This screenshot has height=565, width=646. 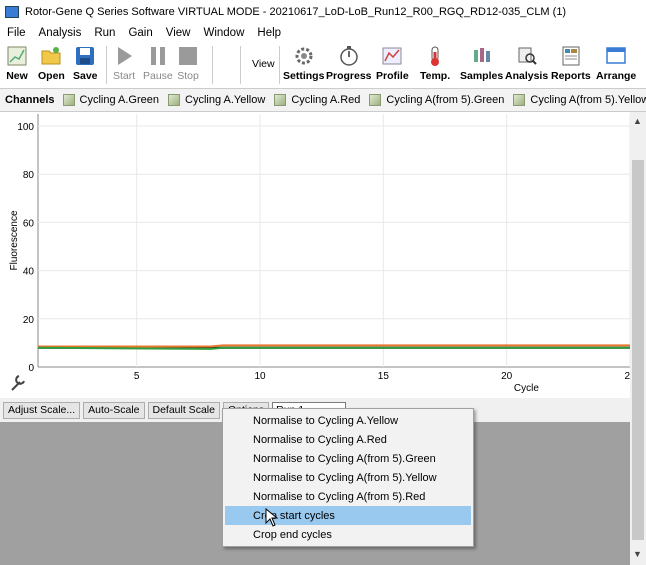 What do you see at coordinates (178, 33) in the screenshot?
I see `menu-view: View` at bounding box center [178, 33].